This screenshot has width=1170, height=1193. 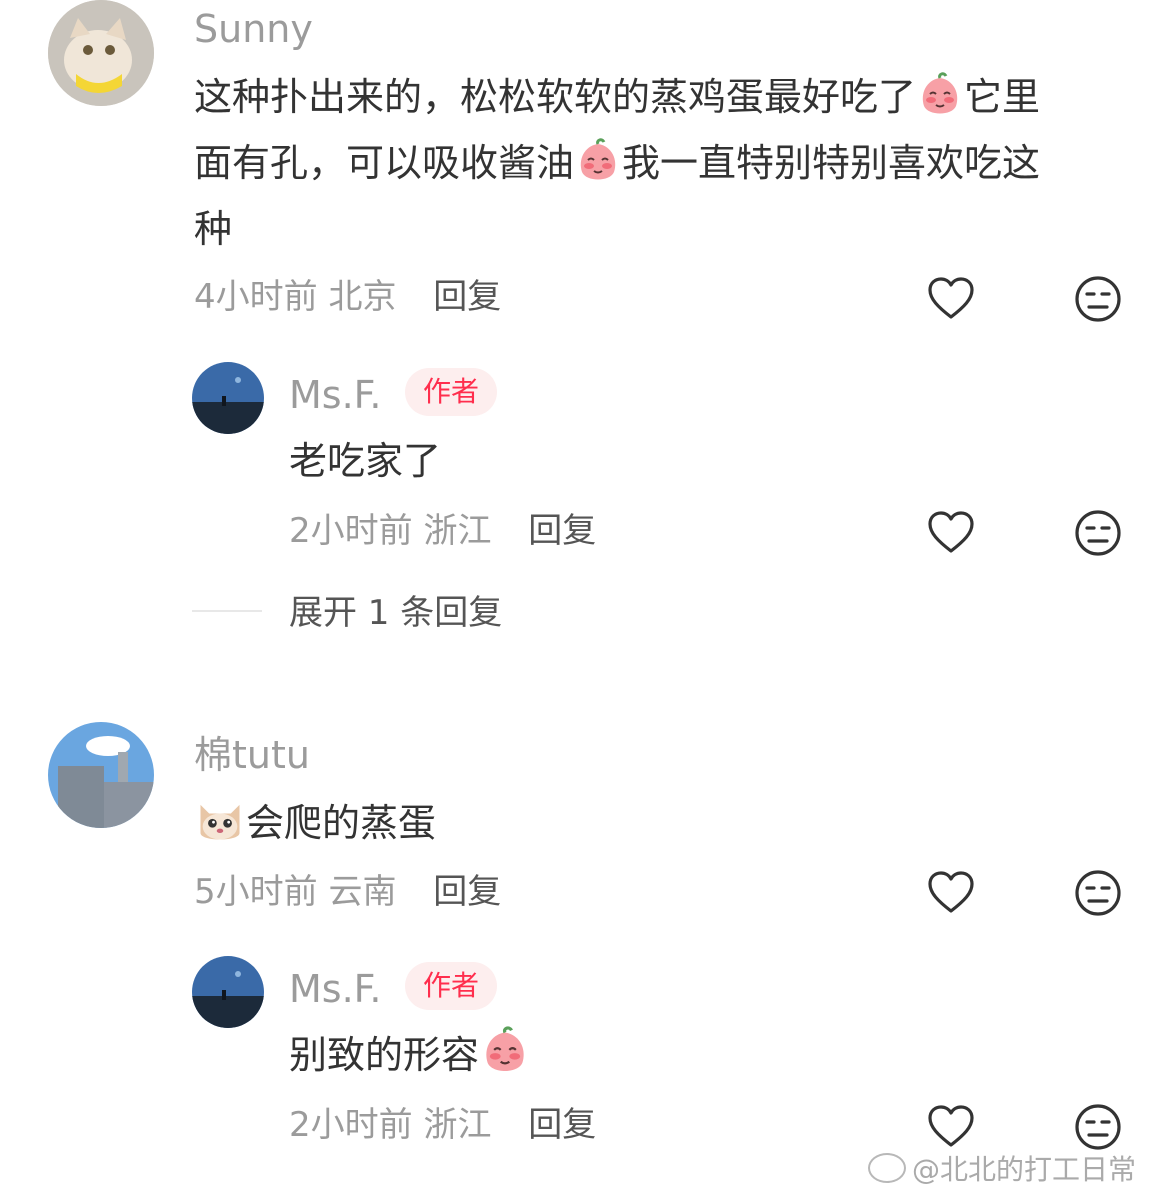 I want to click on comment-meta: 4小时前 北京 回复, so click(x=347, y=297).